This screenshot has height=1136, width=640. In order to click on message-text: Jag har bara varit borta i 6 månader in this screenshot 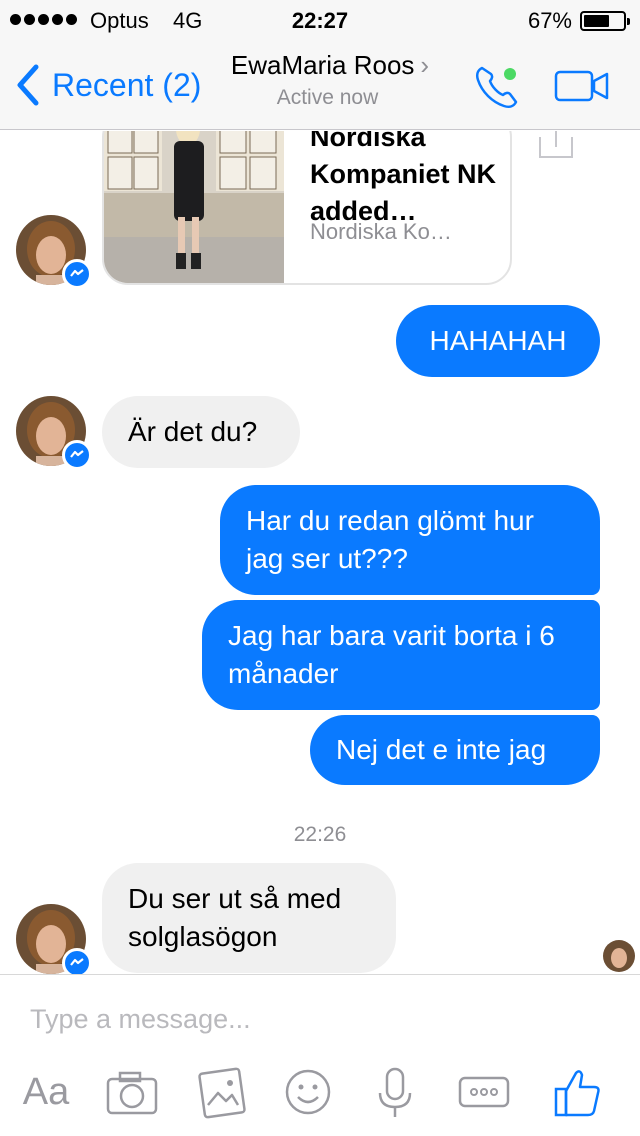, I will do `click(391, 654)`.